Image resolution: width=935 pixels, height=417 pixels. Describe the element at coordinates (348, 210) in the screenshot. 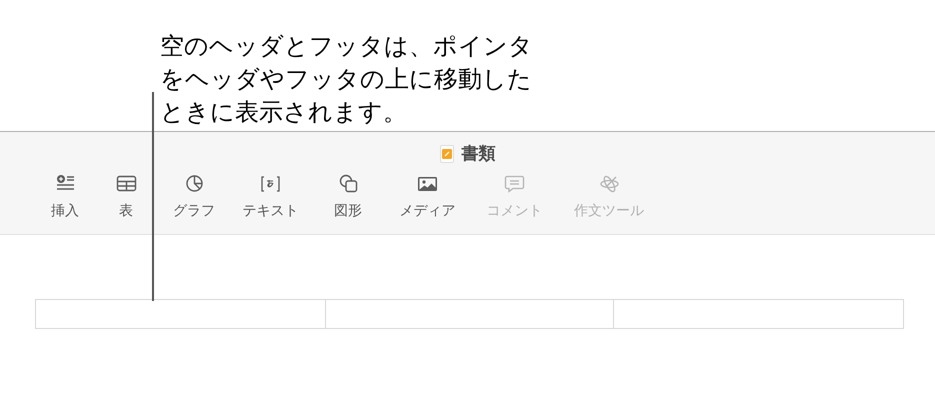

I see `toolbar-label: 図形` at that location.